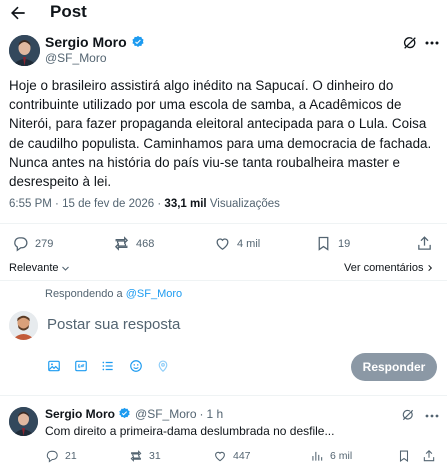  I want to click on reply-reply-action: 21, so click(61, 456).